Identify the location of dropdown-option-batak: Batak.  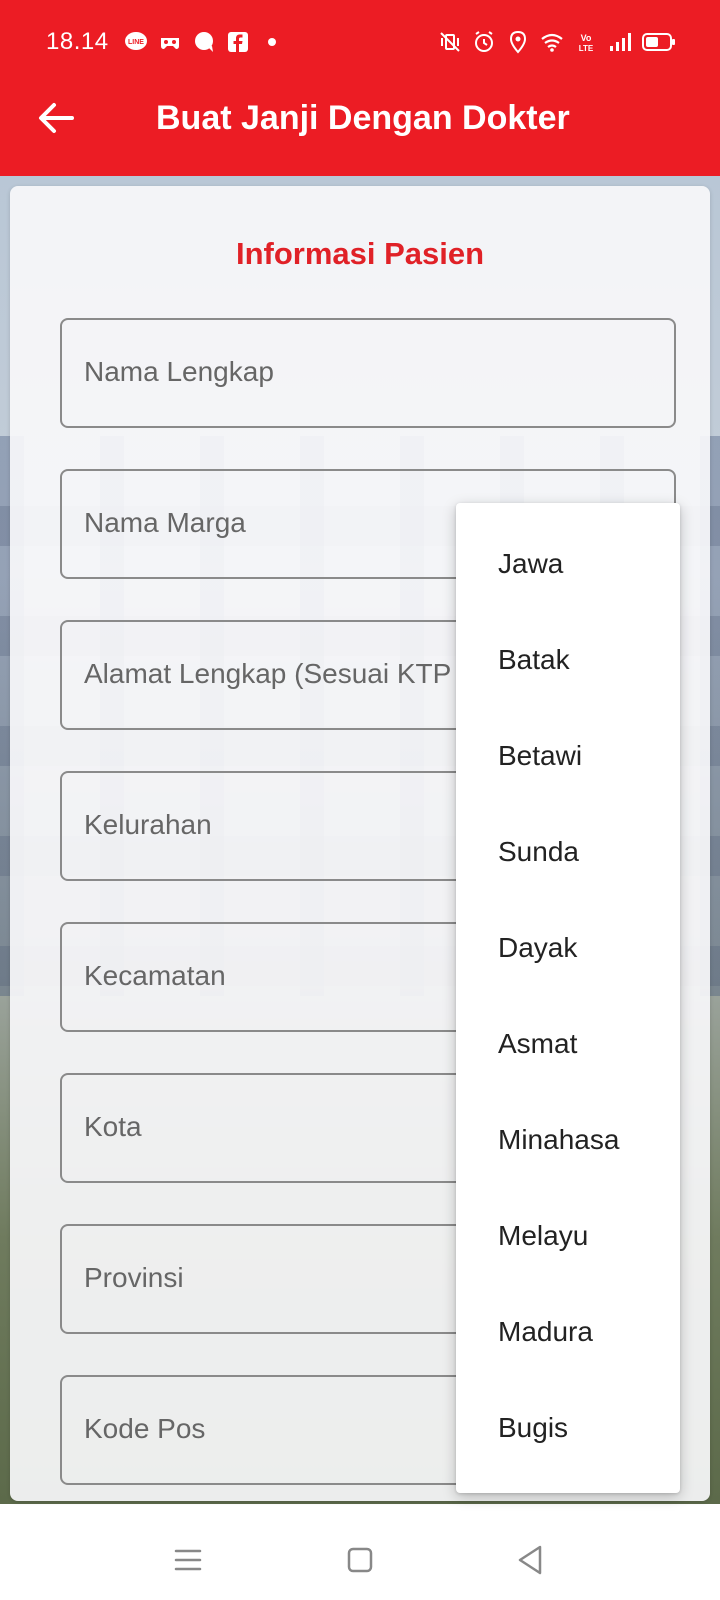
(568, 662).